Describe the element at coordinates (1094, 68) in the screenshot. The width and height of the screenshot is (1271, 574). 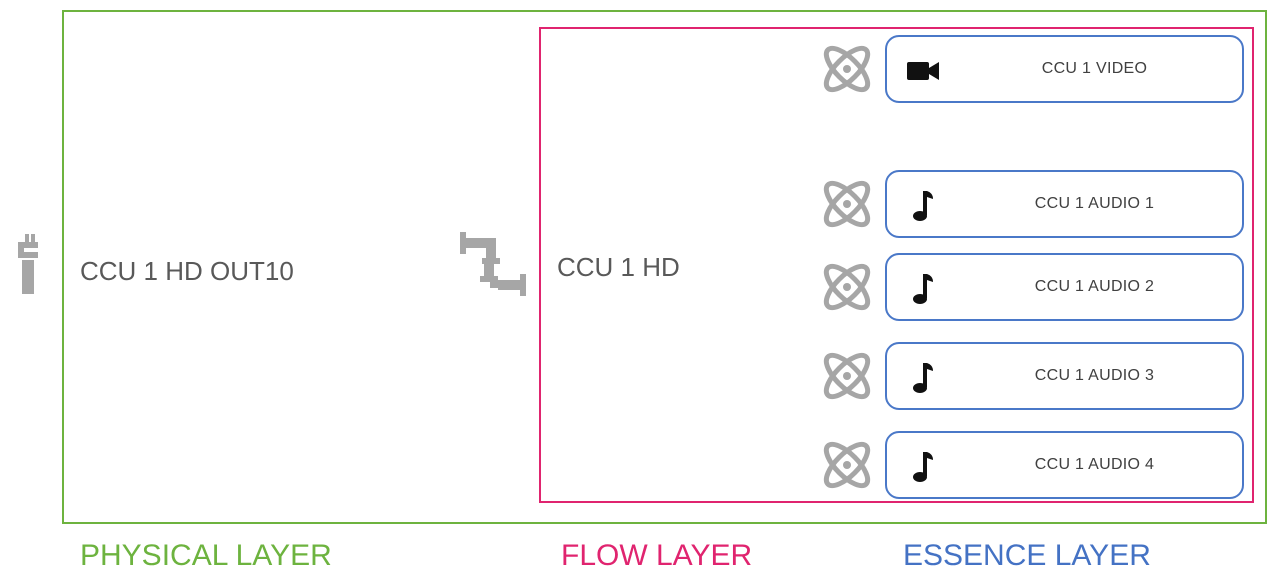
I see `essence-item-label: CCU 1 VIDEO` at that location.